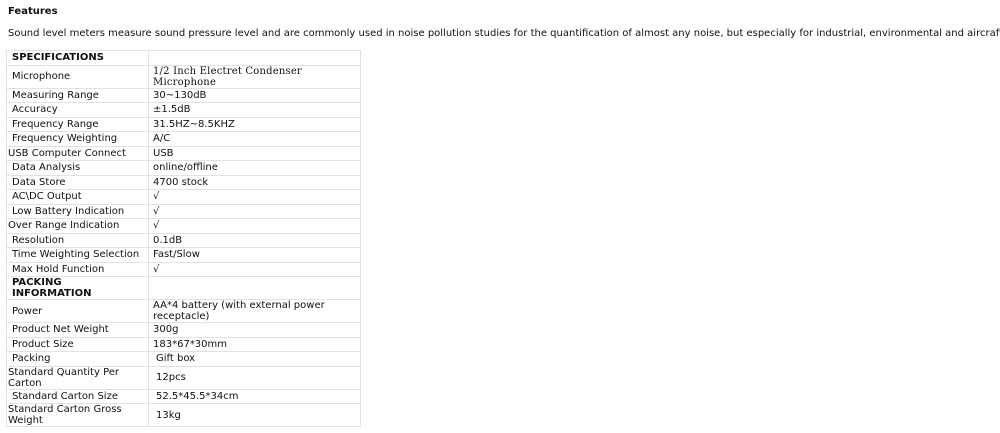 The image size is (1000, 433). Describe the element at coordinates (77, 58) in the screenshot. I see `specifications-header: SPECIFICATIONS` at that location.